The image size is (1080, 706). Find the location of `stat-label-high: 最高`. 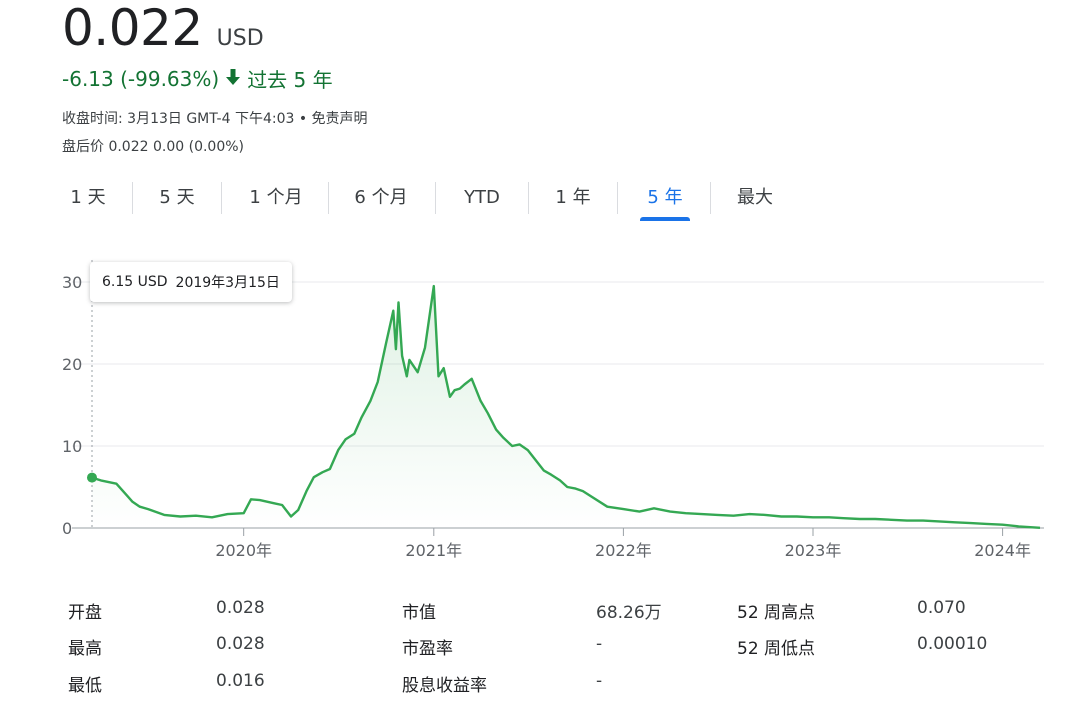

stat-label-high: 最高 is located at coordinates (85, 649).